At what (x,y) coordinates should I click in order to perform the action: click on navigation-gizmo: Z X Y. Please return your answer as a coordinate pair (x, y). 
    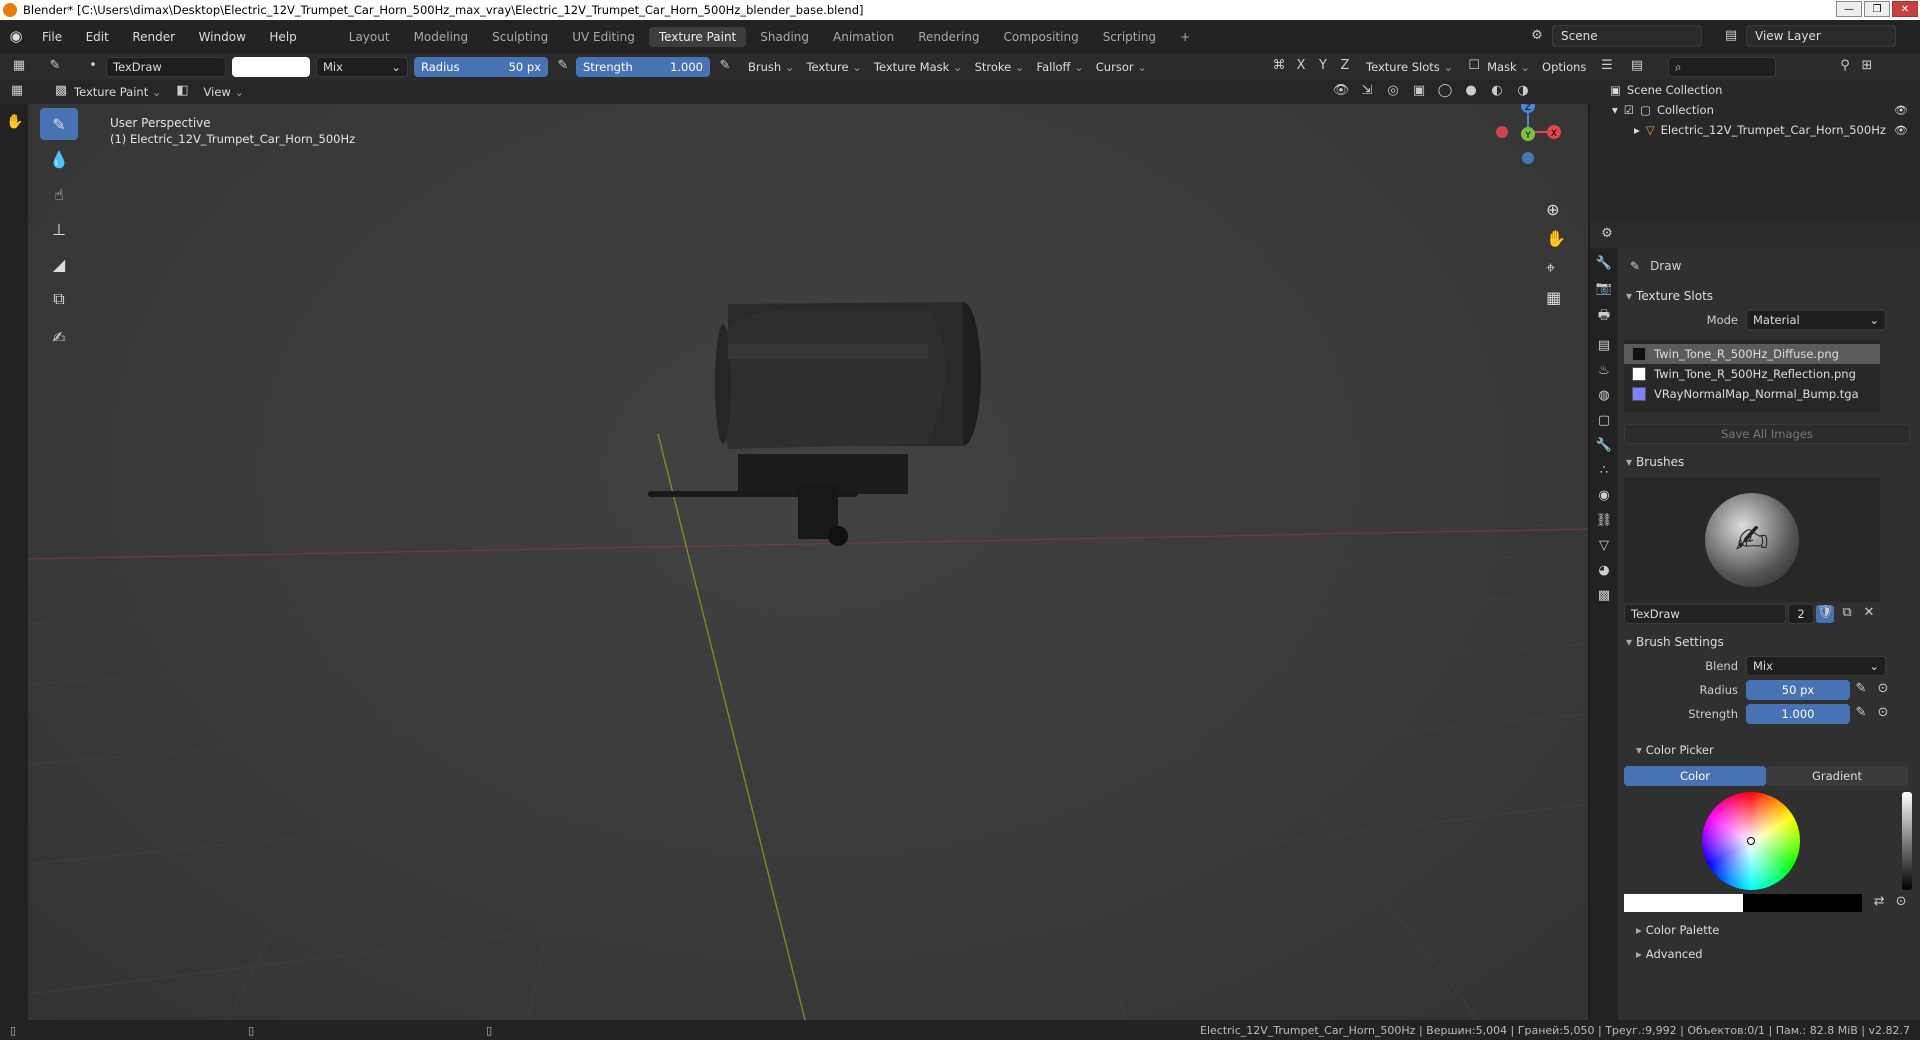
    Looking at the image, I should click on (1528, 143).